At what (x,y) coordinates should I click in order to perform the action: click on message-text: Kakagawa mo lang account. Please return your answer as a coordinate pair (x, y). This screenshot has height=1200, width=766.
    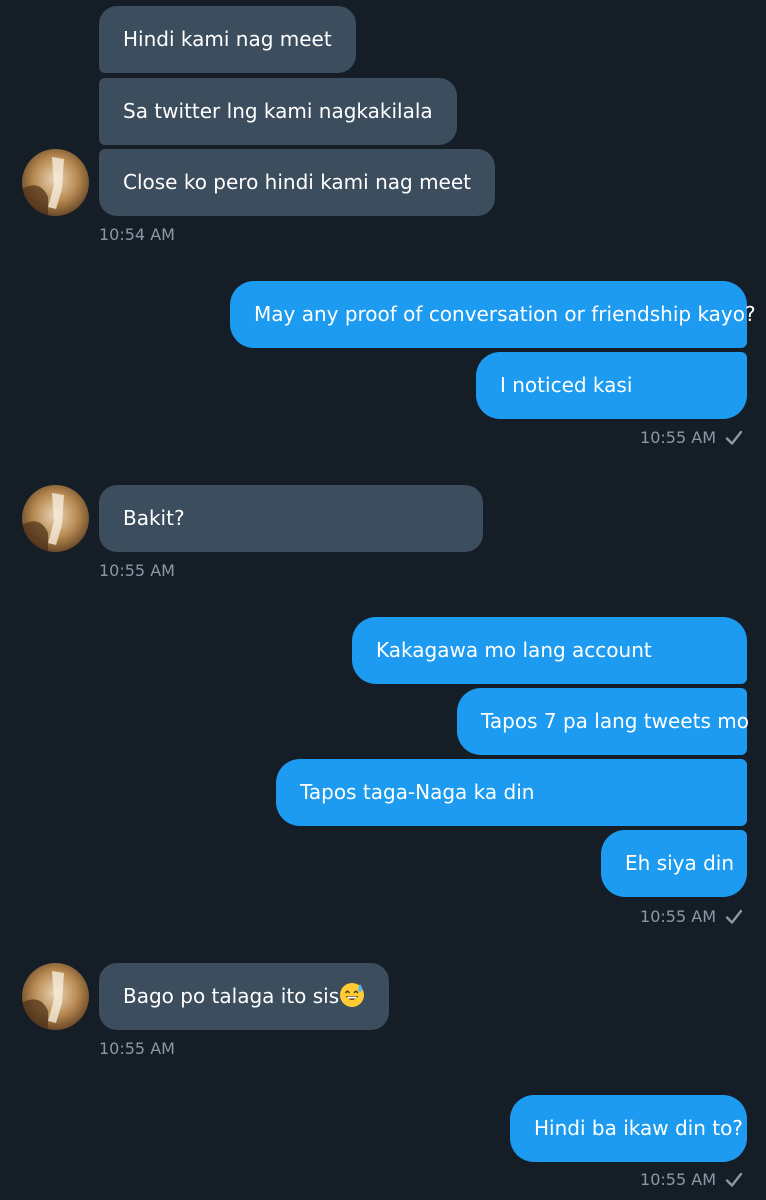
    Looking at the image, I should click on (514, 650).